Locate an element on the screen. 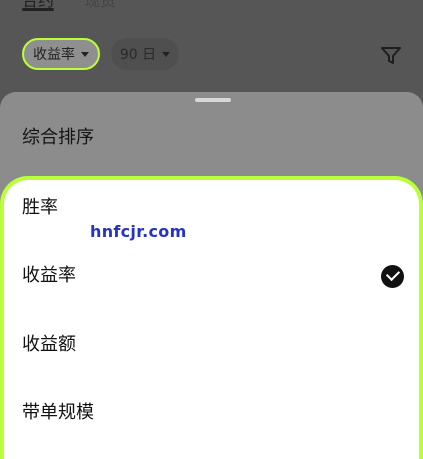  tab-spot: 现货 is located at coordinates (100, 6).